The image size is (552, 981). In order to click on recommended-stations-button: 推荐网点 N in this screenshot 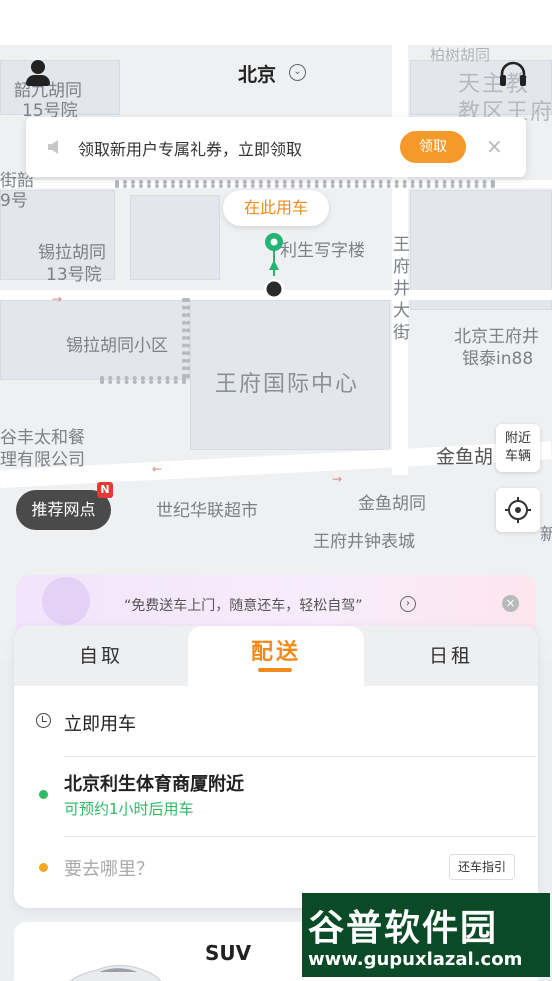, I will do `click(64, 506)`.